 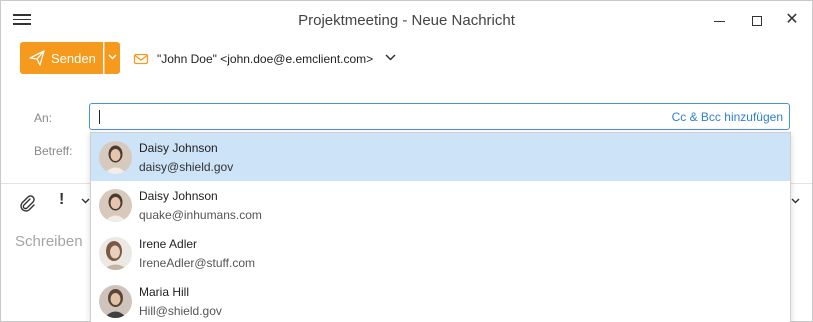 What do you see at coordinates (727, 117) in the screenshot?
I see `add-cc-bcc-link: Cc & Bcc hinzufügen` at bounding box center [727, 117].